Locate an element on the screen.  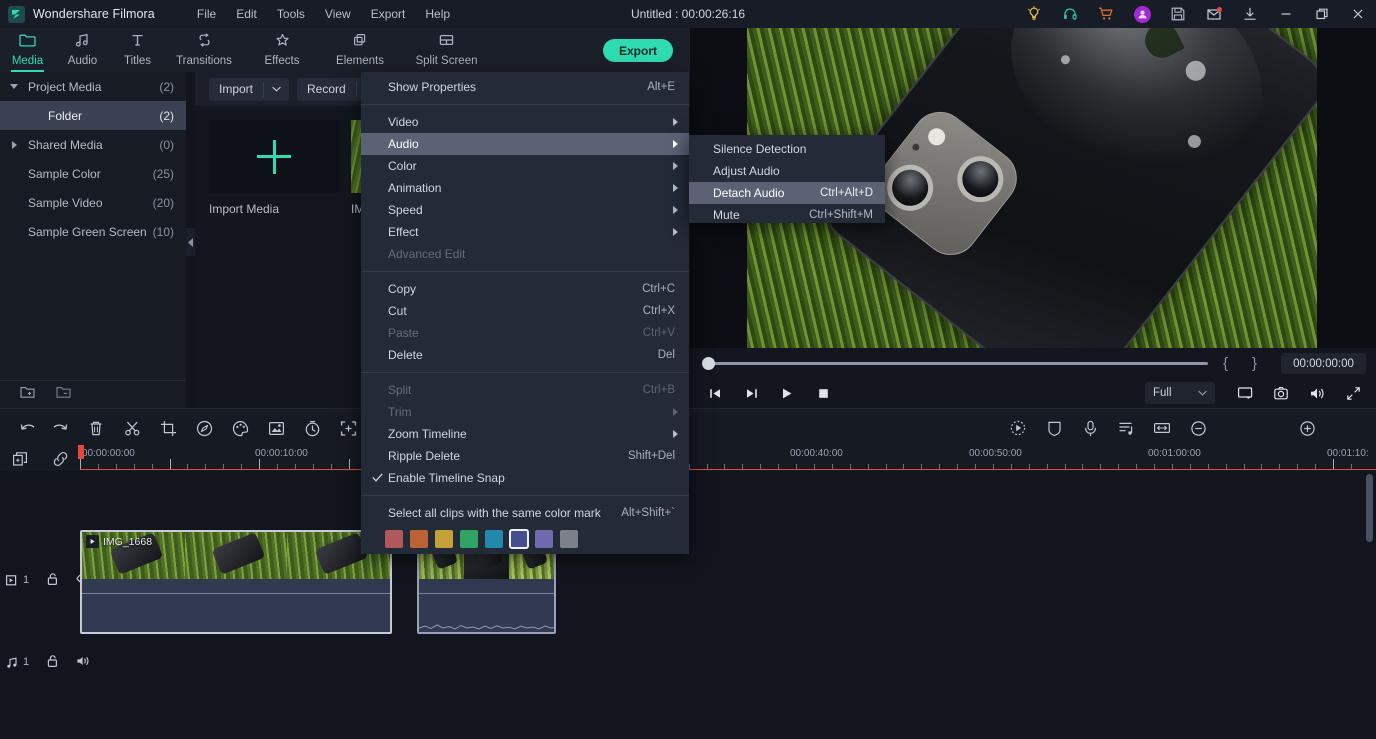
mark-in-icon: { is located at coordinates (1225, 363).